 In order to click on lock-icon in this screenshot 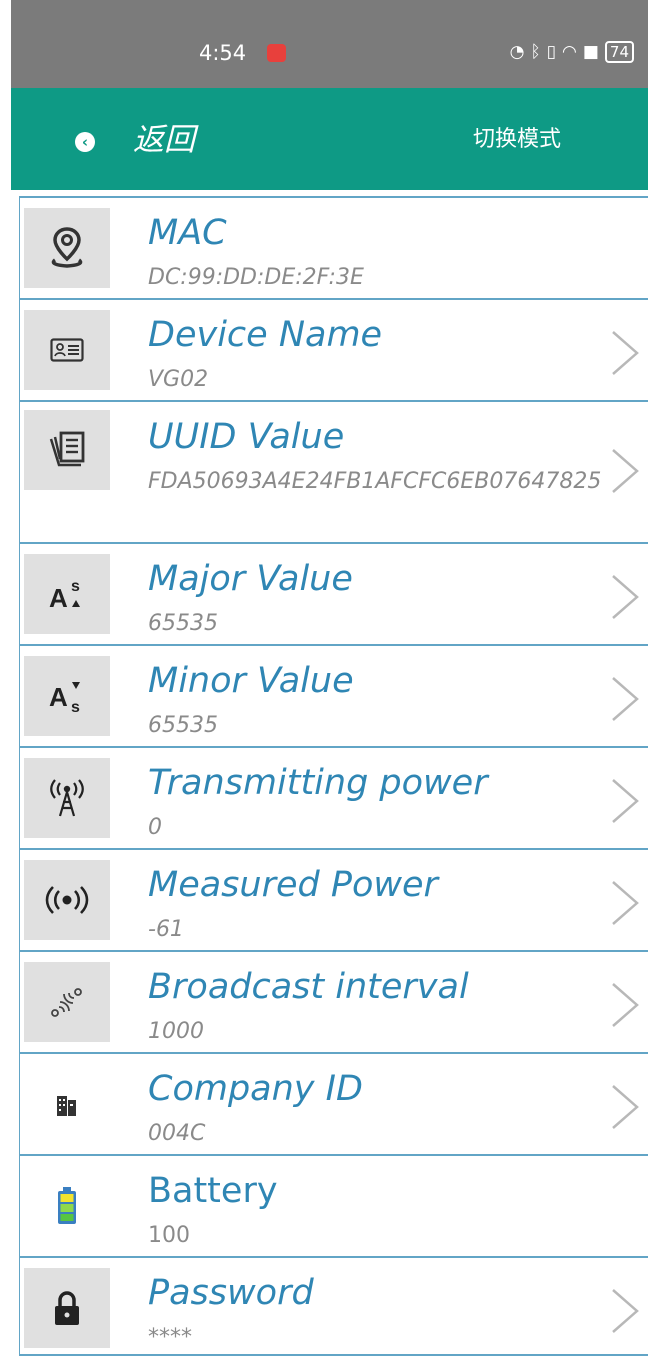, I will do `click(67, 1308)`.